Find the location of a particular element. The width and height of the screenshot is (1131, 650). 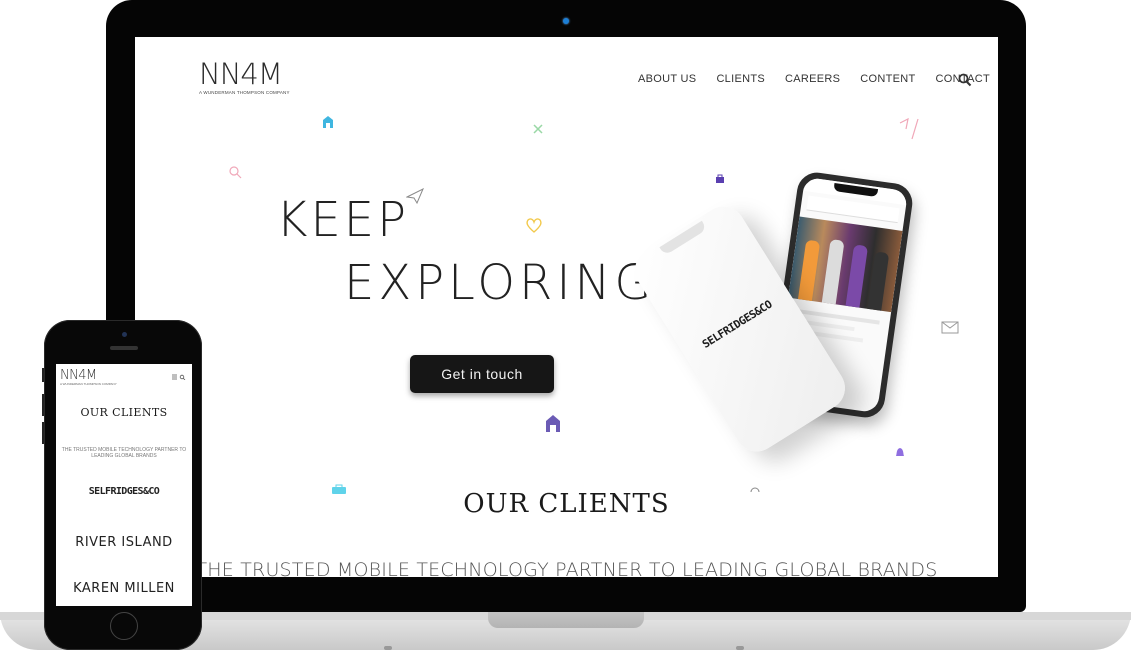

phone-brand-label: SELFRIDGES&CO is located at coordinates (737, 324).